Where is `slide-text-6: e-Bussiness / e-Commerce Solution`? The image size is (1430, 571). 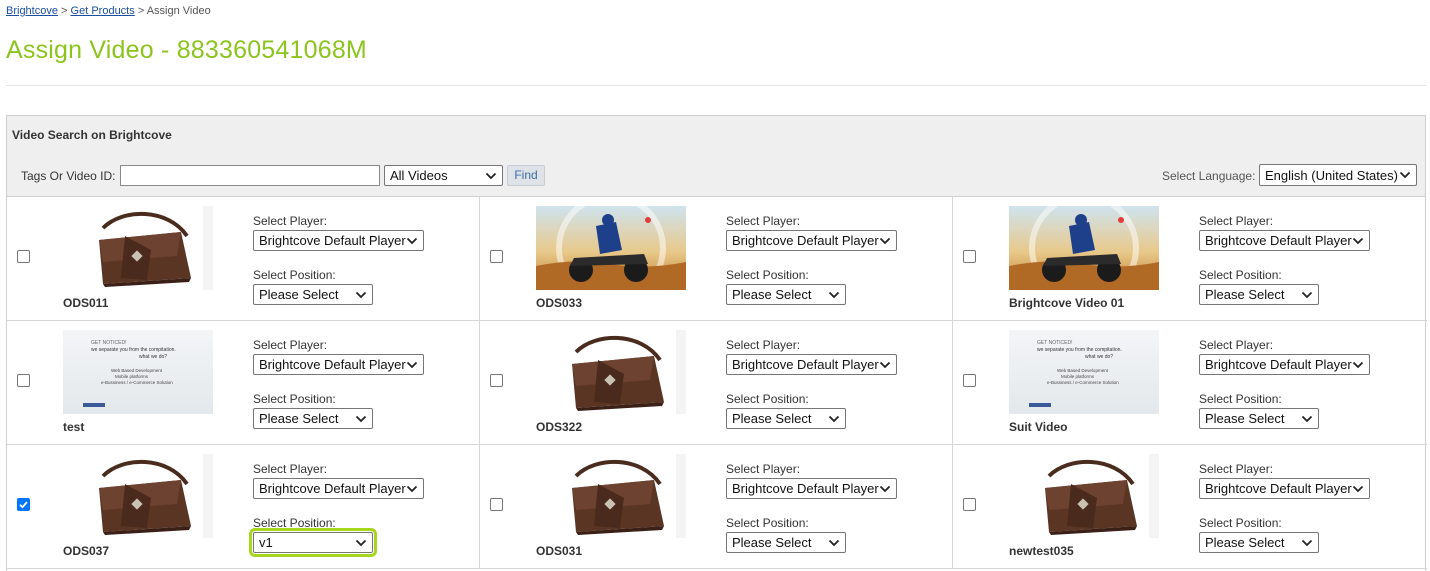 slide-text-6: e-Bussiness / e-Commerce Solution is located at coordinates (1083, 382).